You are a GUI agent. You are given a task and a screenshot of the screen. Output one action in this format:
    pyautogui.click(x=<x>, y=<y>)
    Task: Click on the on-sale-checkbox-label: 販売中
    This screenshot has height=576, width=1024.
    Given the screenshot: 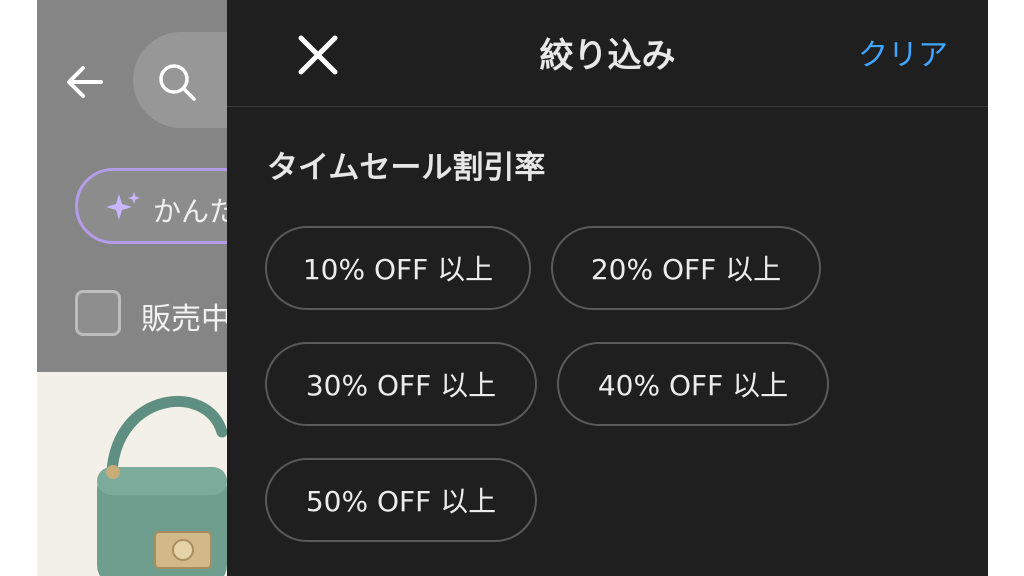 What is the action you would take?
    pyautogui.click(x=184, y=319)
    